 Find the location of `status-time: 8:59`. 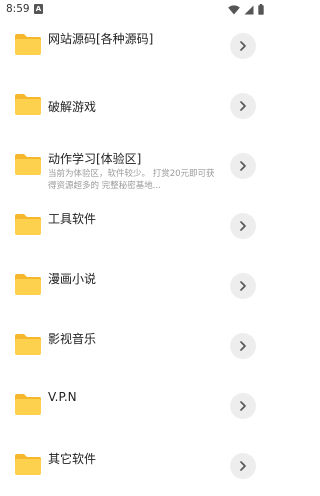

status-time: 8:59 is located at coordinates (18, 9).